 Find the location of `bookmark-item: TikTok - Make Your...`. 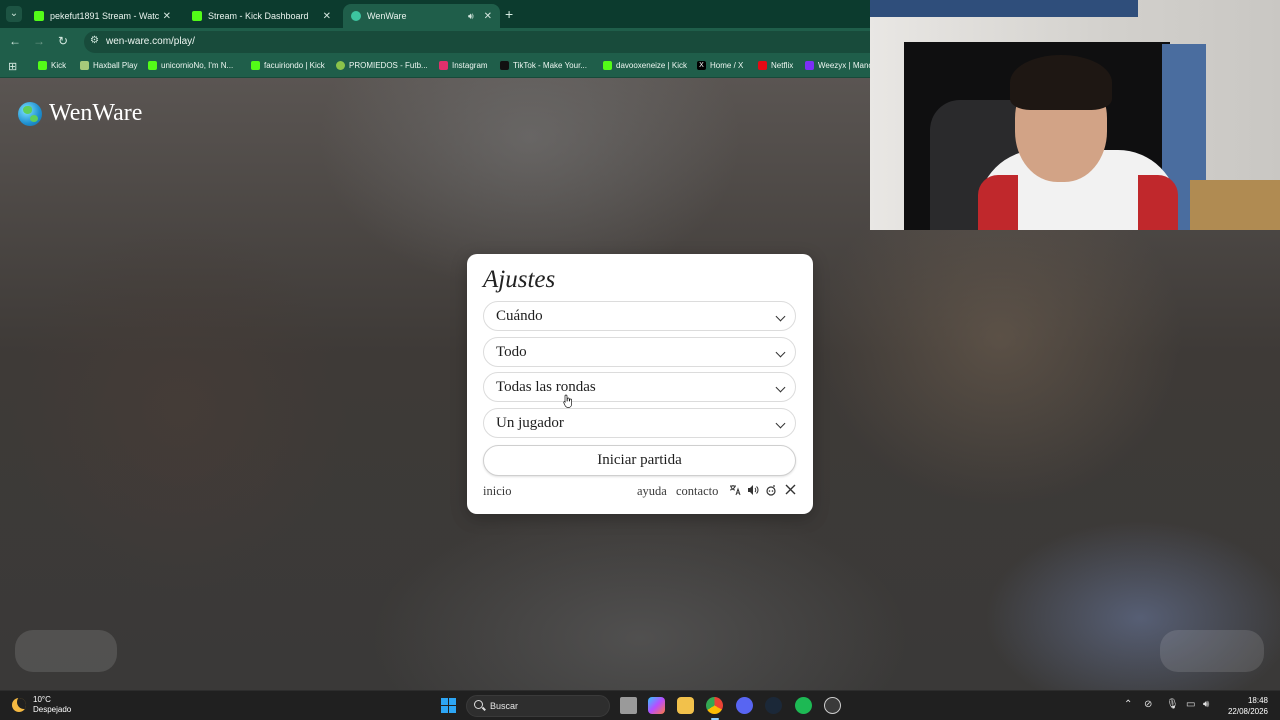

bookmark-item: TikTok - Make Your... is located at coordinates (543, 65).